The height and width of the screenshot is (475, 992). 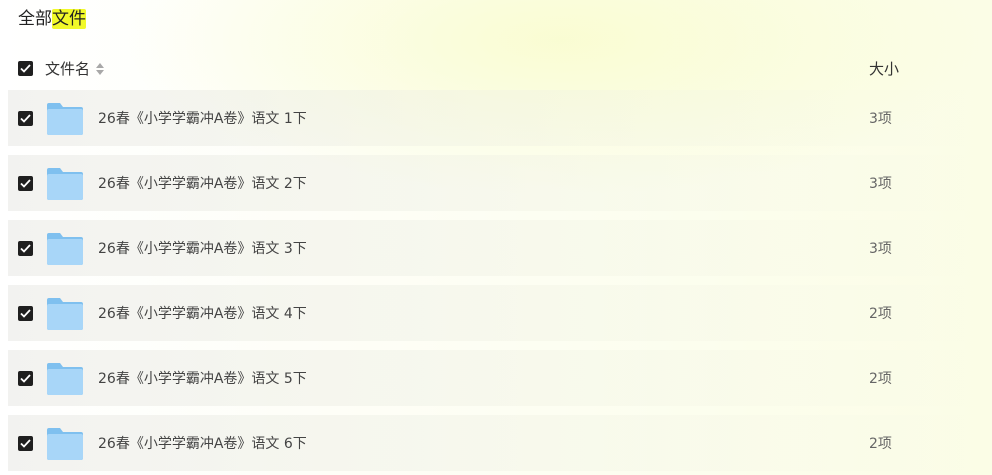 What do you see at coordinates (496, 443) in the screenshot?
I see `file-row: 26春《小学学霸冲A卷》语文 6下 2项` at bounding box center [496, 443].